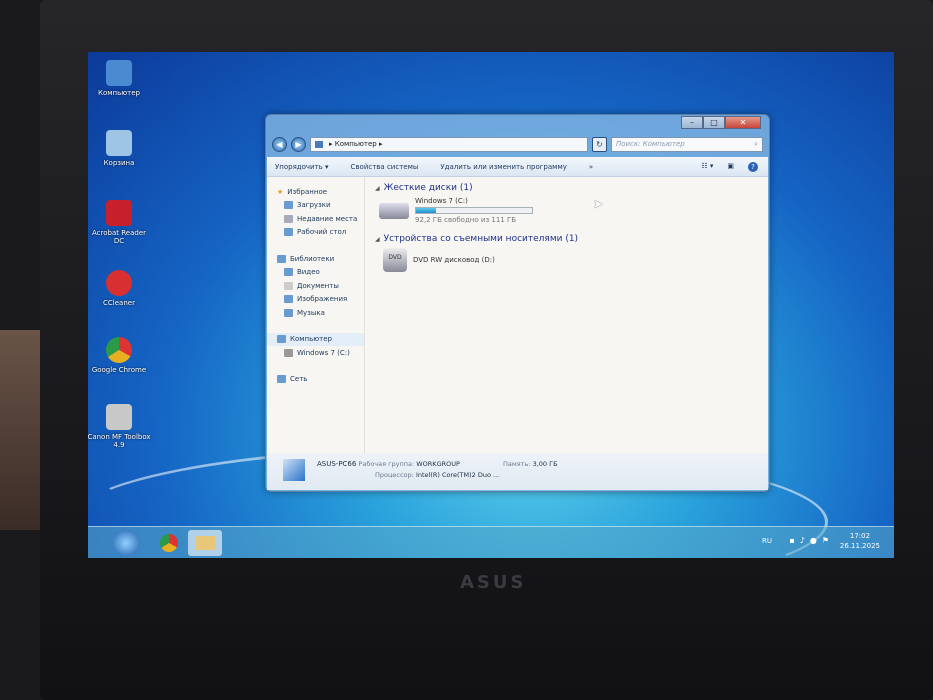  Describe the element at coordinates (315, 259) in the screenshot. I see `sidebar-item-libraries: Библиотеки` at that location.